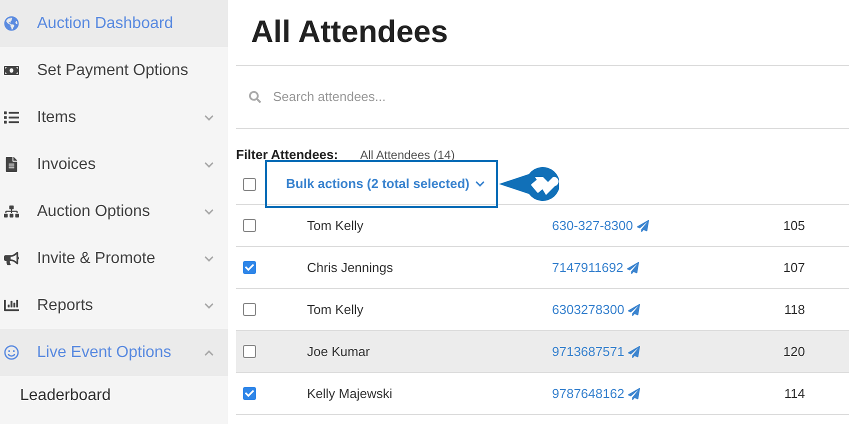 The width and height of the screenshot is (849, 424). I want to click on bidder-number: 105, so click(794, 225).